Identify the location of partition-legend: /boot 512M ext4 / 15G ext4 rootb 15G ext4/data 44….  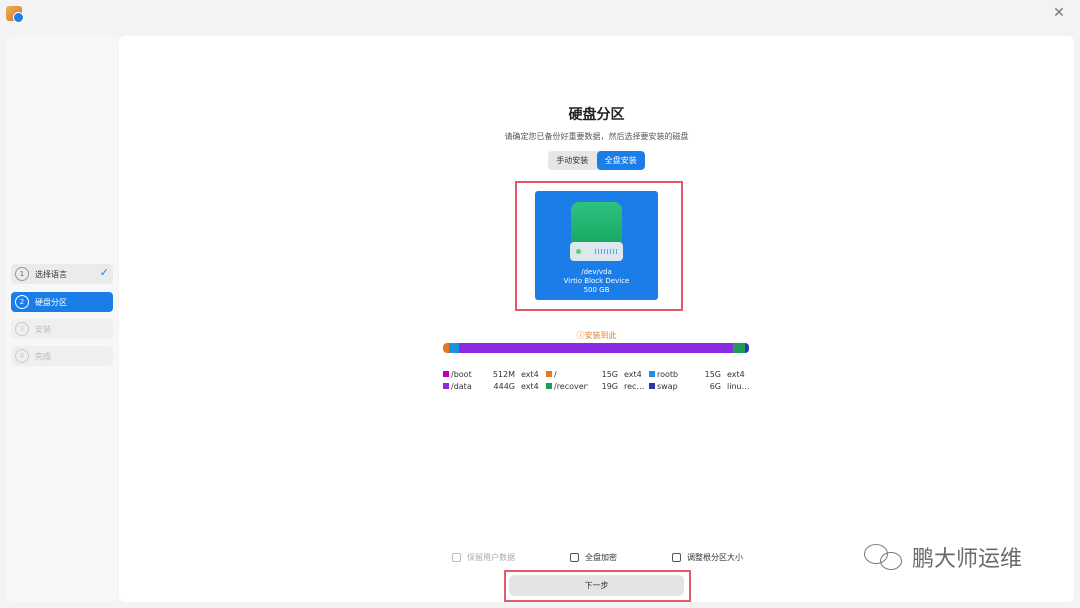
(598, 380).